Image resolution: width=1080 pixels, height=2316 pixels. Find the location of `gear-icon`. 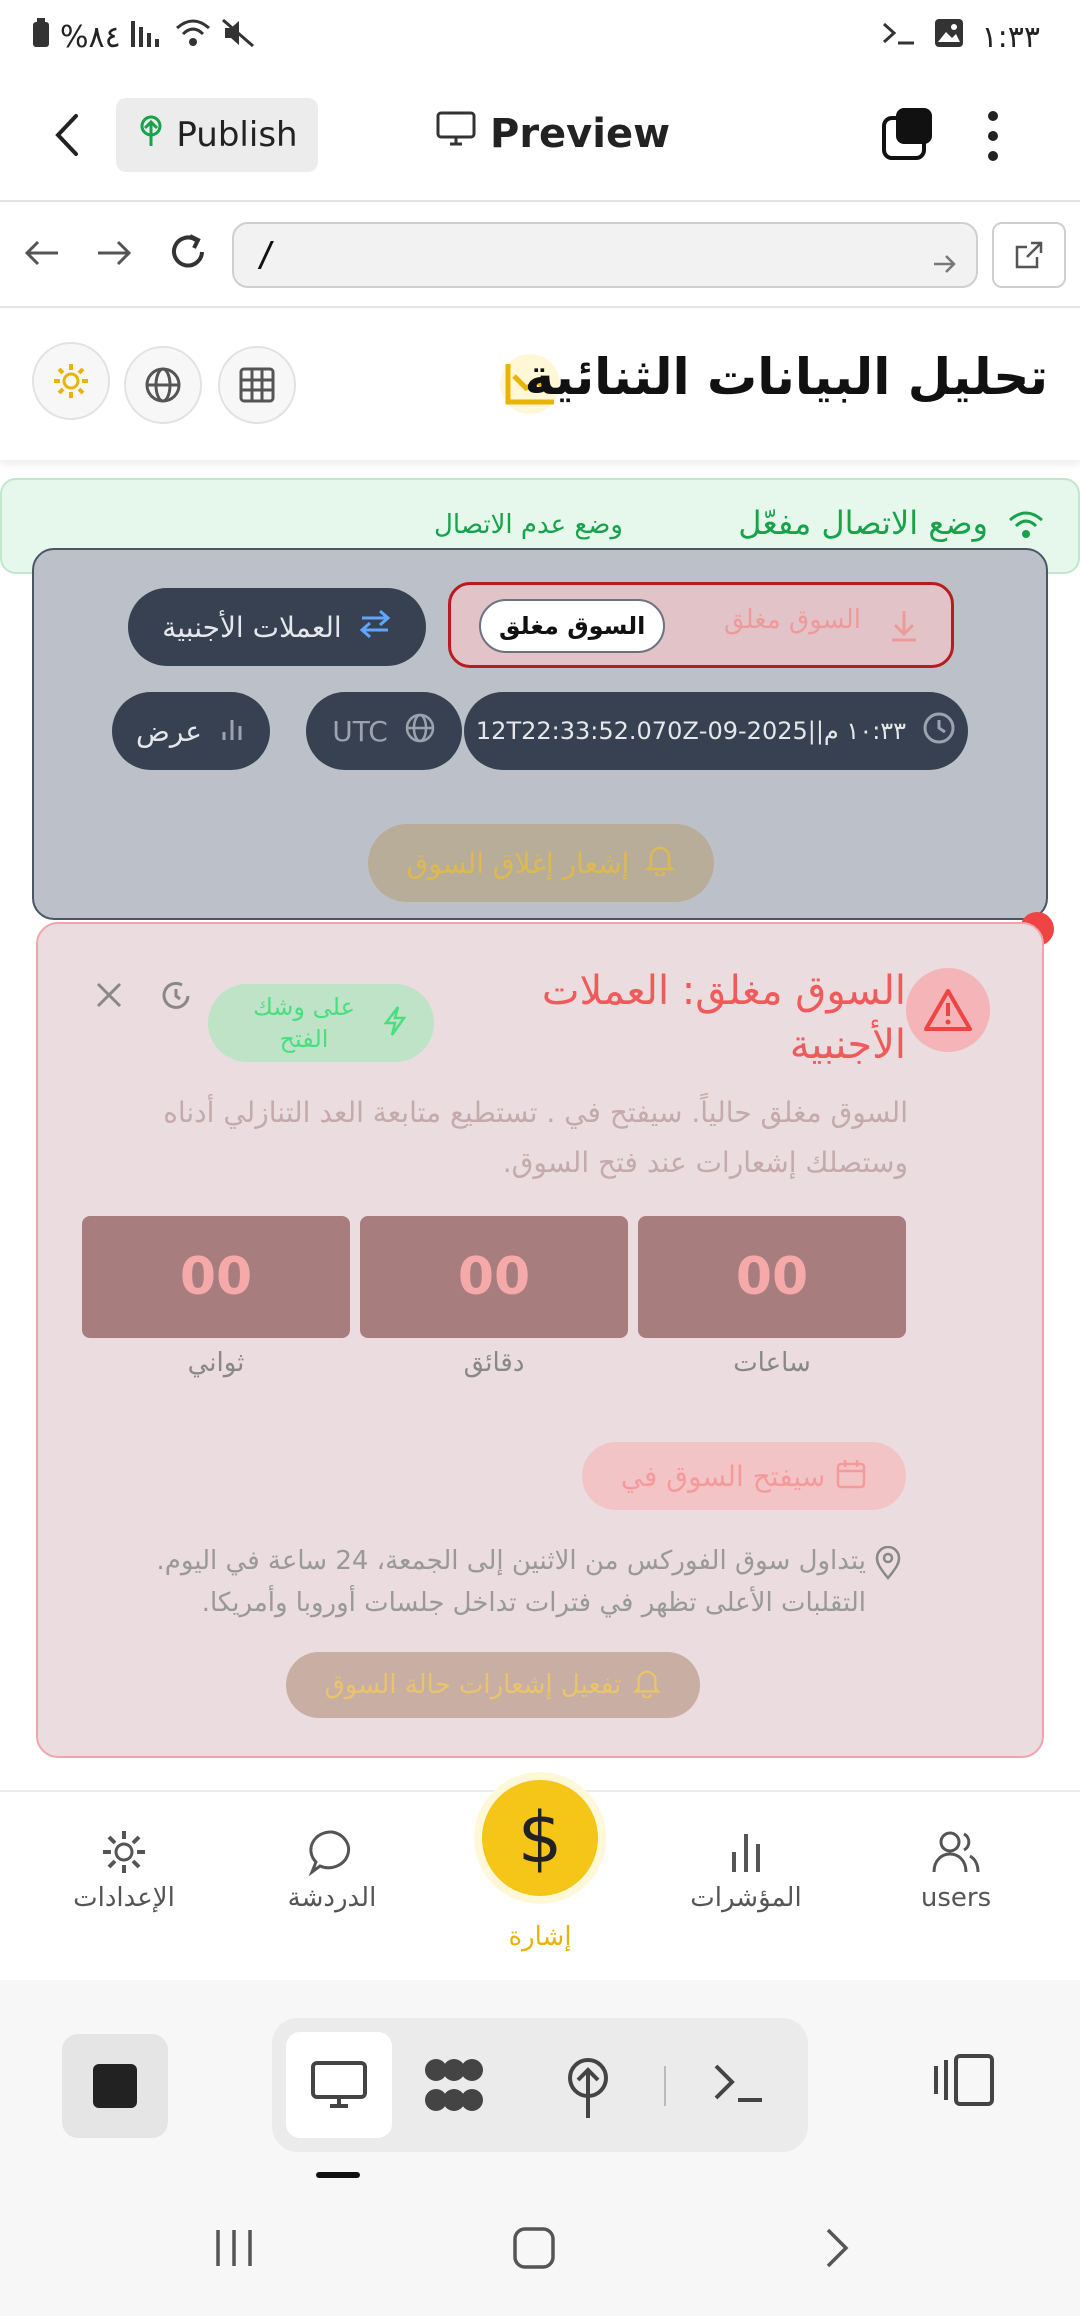

gear-icon is located at coordinates (71, 381).